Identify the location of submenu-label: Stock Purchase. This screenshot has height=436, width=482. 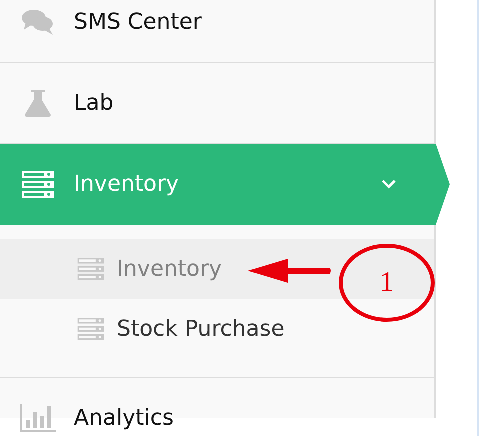
(201, 329).